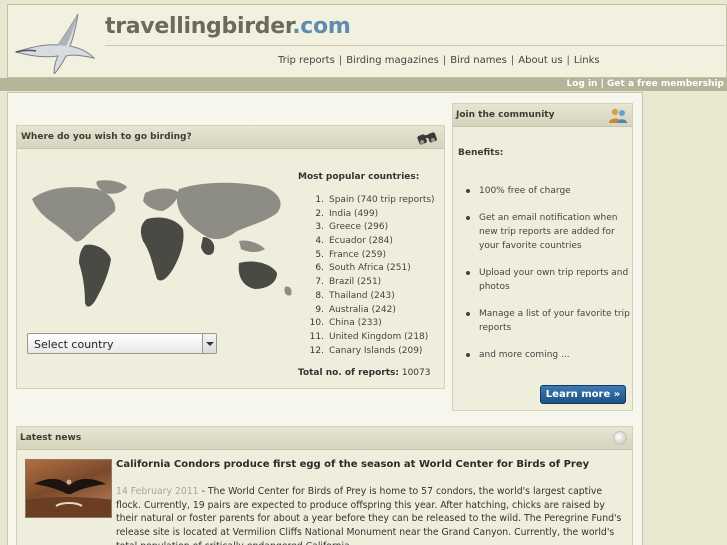 Image resolution: width=727 pixels, height=545 pixels. I want to click on country-item: 4. Ecuador (284), so click(371, 242).